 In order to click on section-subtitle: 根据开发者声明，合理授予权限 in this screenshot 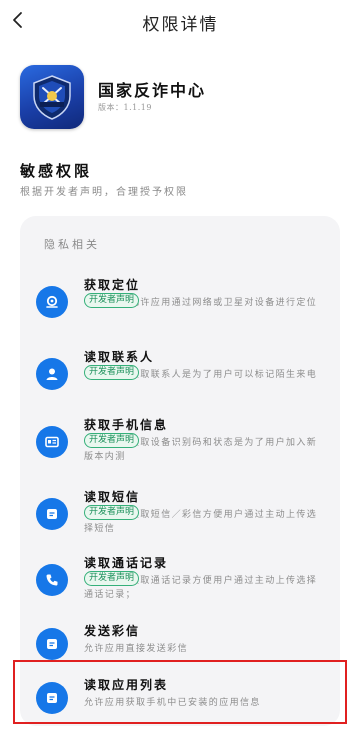, I will do `click(104, 192)`.